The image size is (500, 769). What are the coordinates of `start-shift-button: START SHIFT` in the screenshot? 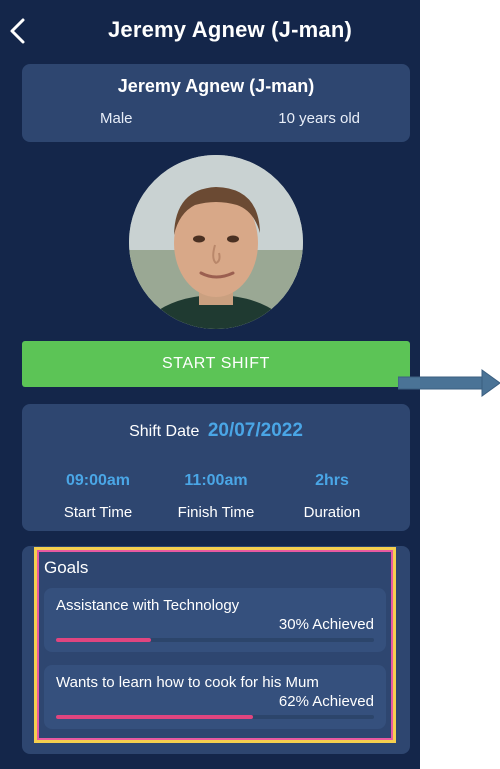 It's located at (216, 364).